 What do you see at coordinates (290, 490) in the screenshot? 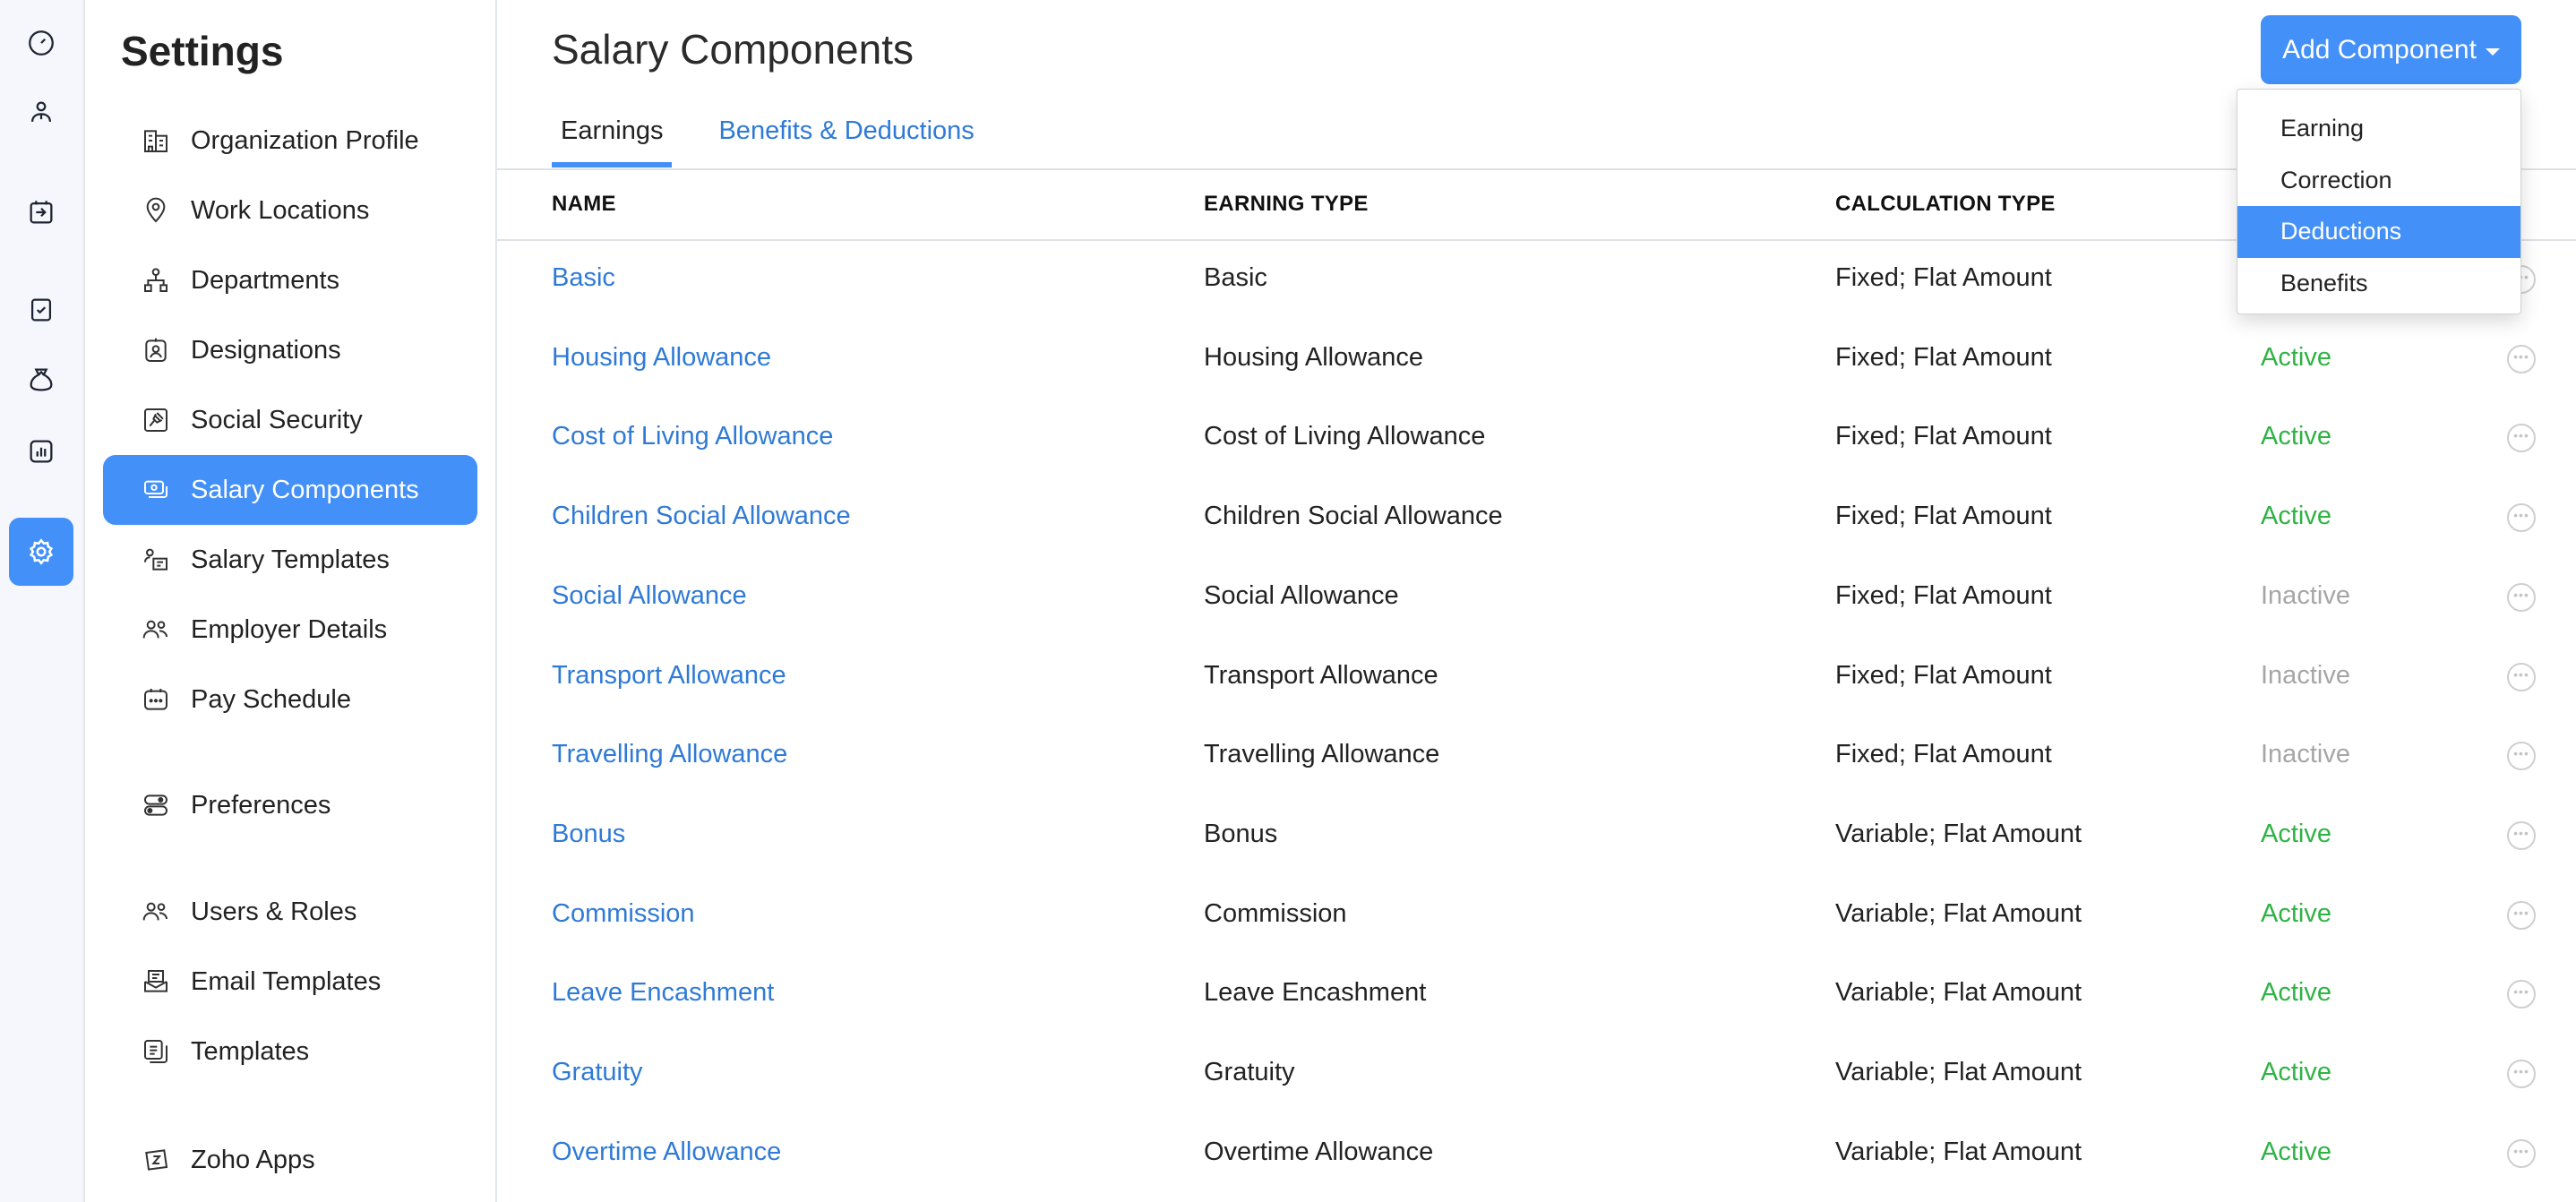
I see `sidebar-item-salary-components: Salary Components` at bounding box center [290, 490].